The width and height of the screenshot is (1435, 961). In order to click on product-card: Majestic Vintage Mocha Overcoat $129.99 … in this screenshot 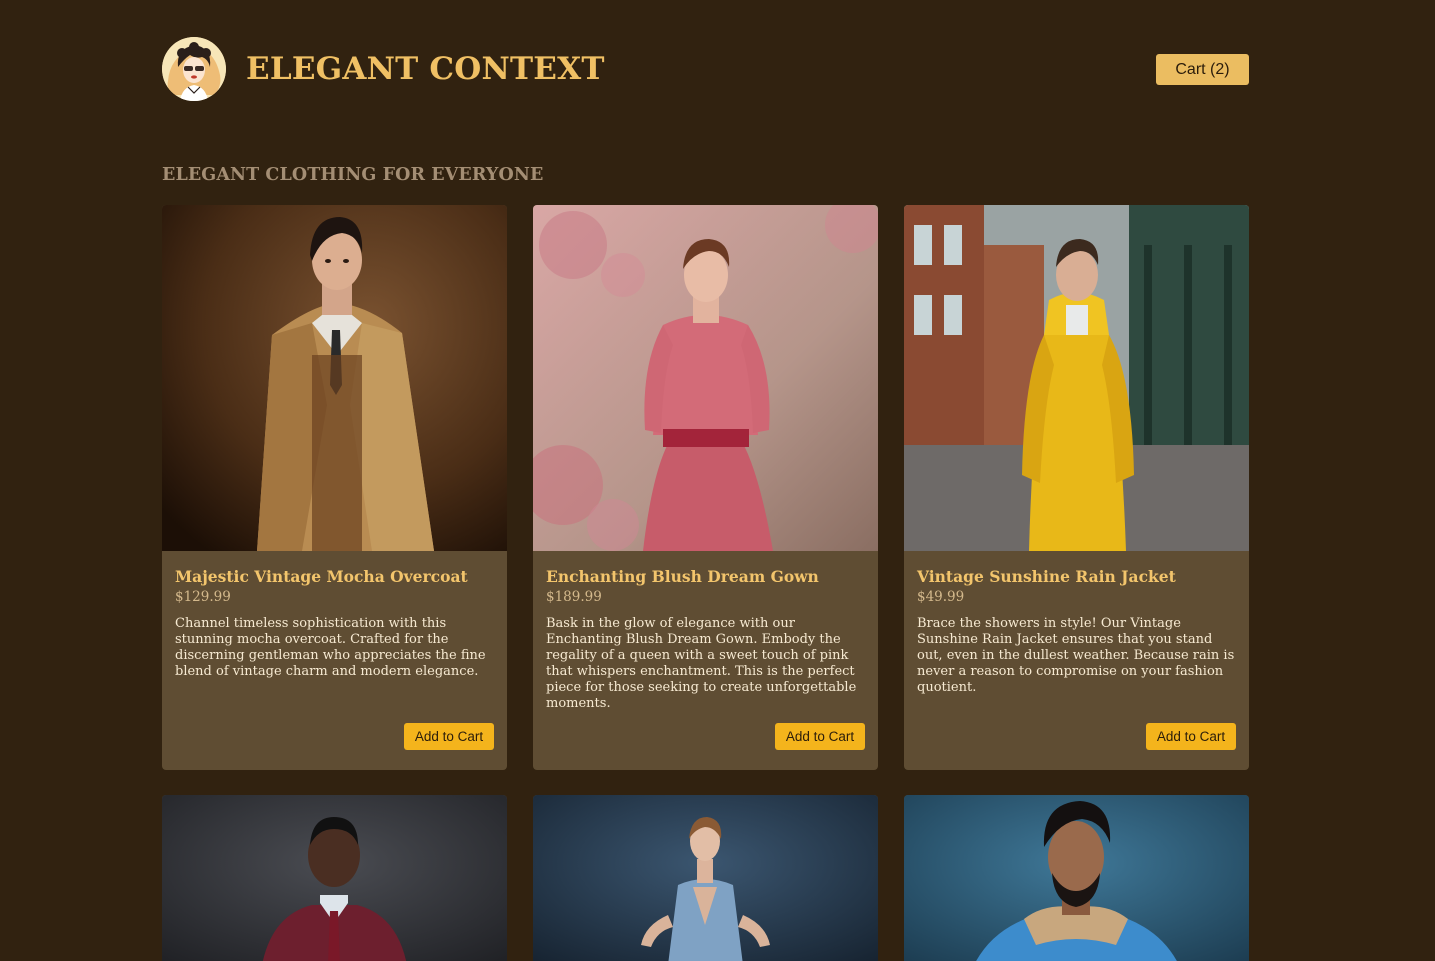, I will do `click(334, 487)`.